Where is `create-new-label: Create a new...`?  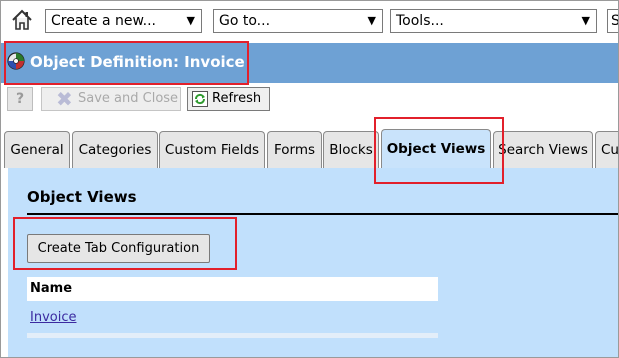
create-new-label: Create a new... is located at coordinates (103, 21).